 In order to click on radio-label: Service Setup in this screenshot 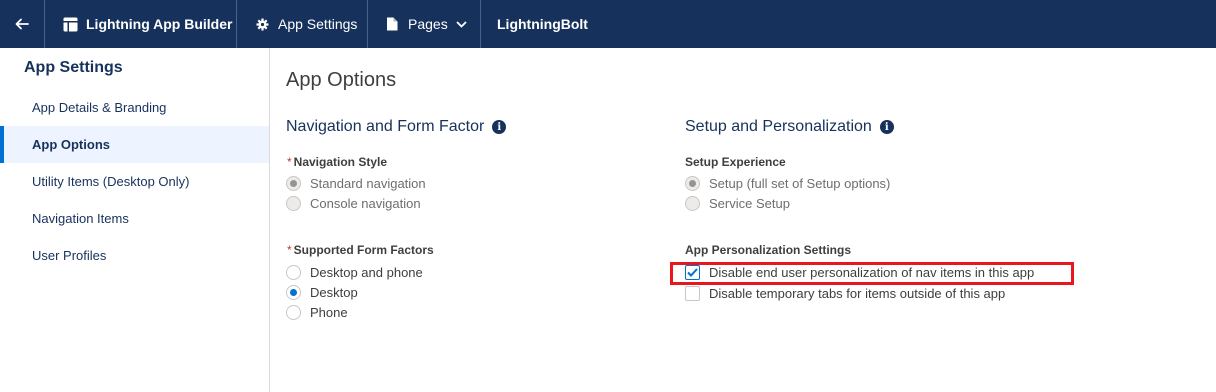, I will do `click(749, 203)`.